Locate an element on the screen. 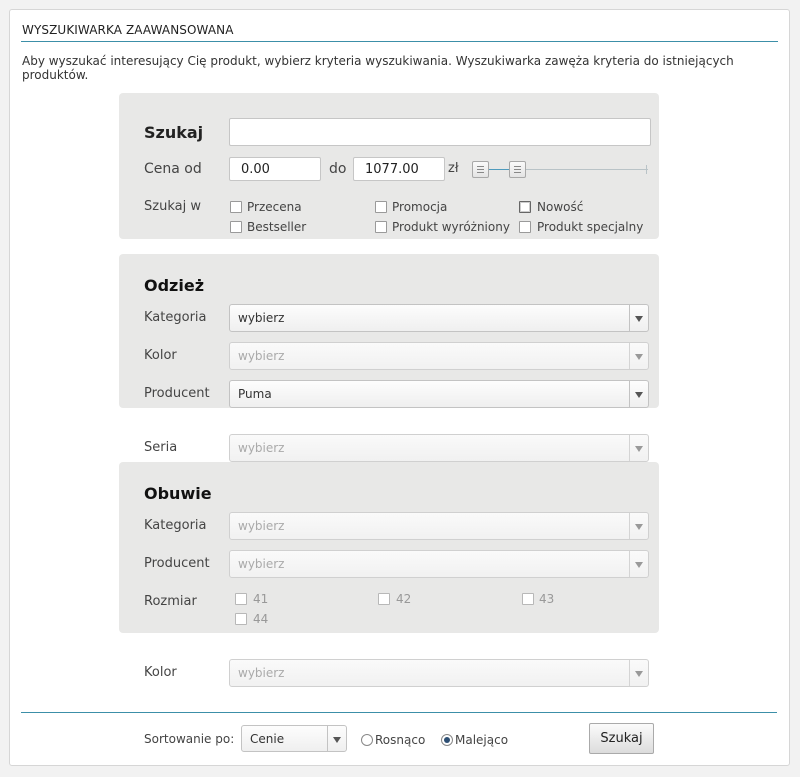 Image resolution: width=800 pixels, height=777 pixels. kolor-value: wybierz is located at coordinates (261, 673).